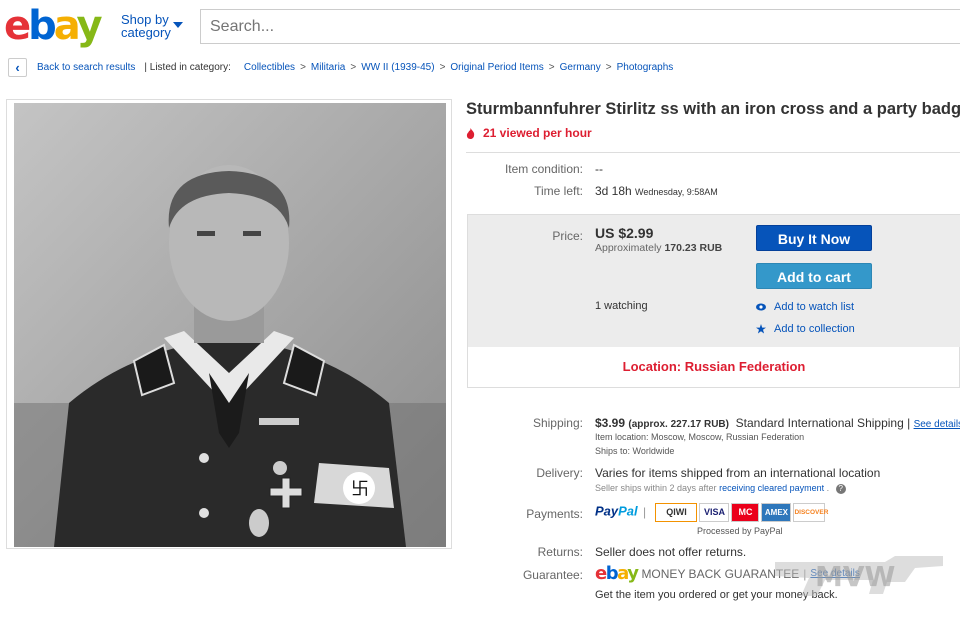 The width and height of the screenshot is (960, 617). I want to click on back-button: ‹, so click(17, 67).